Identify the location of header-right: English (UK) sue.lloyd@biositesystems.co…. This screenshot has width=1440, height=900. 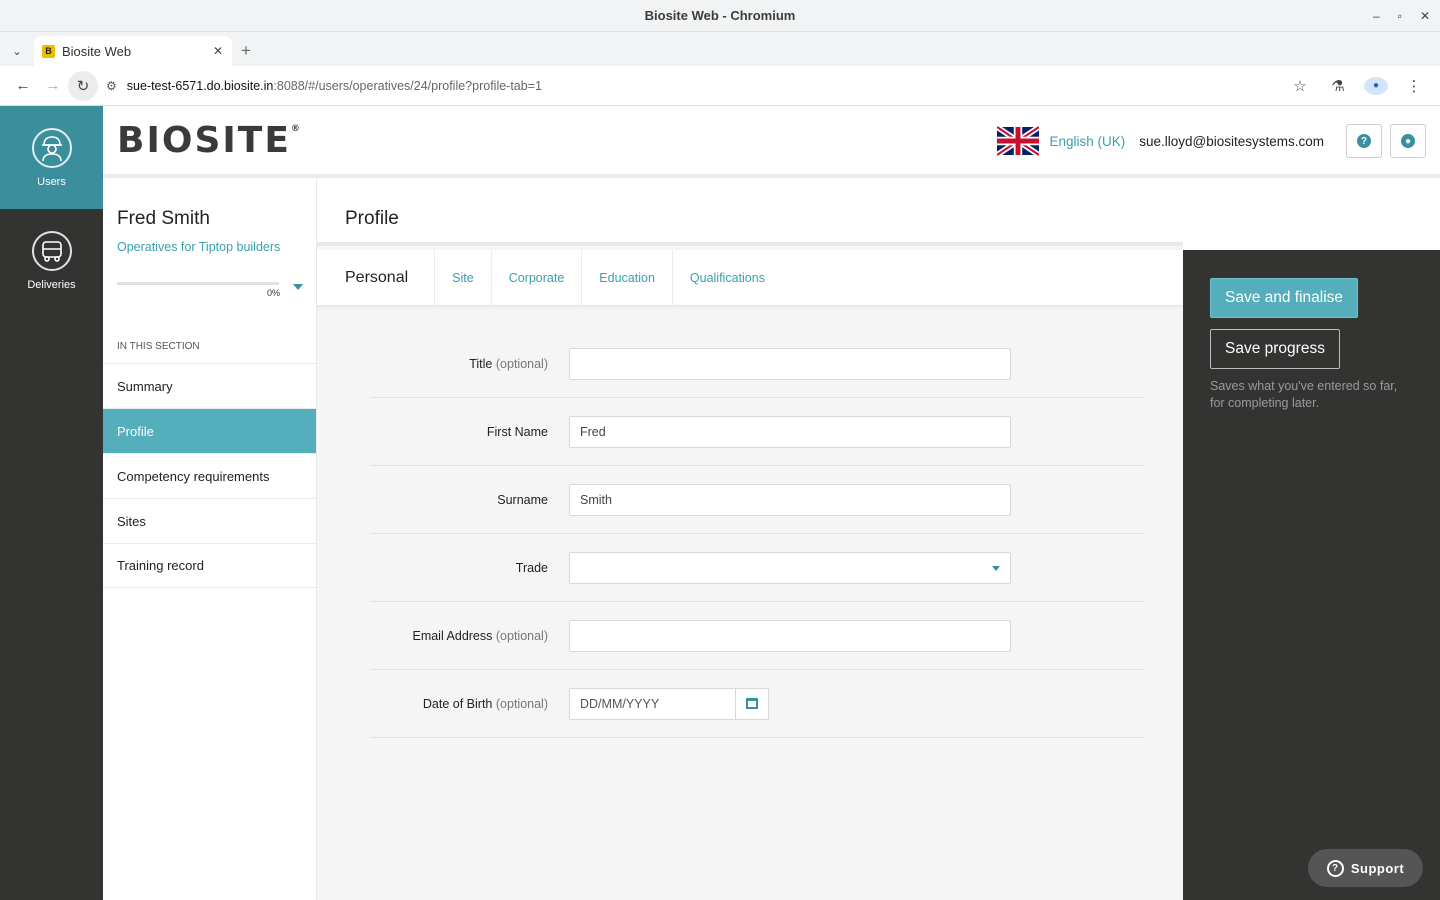
(1211, 141).